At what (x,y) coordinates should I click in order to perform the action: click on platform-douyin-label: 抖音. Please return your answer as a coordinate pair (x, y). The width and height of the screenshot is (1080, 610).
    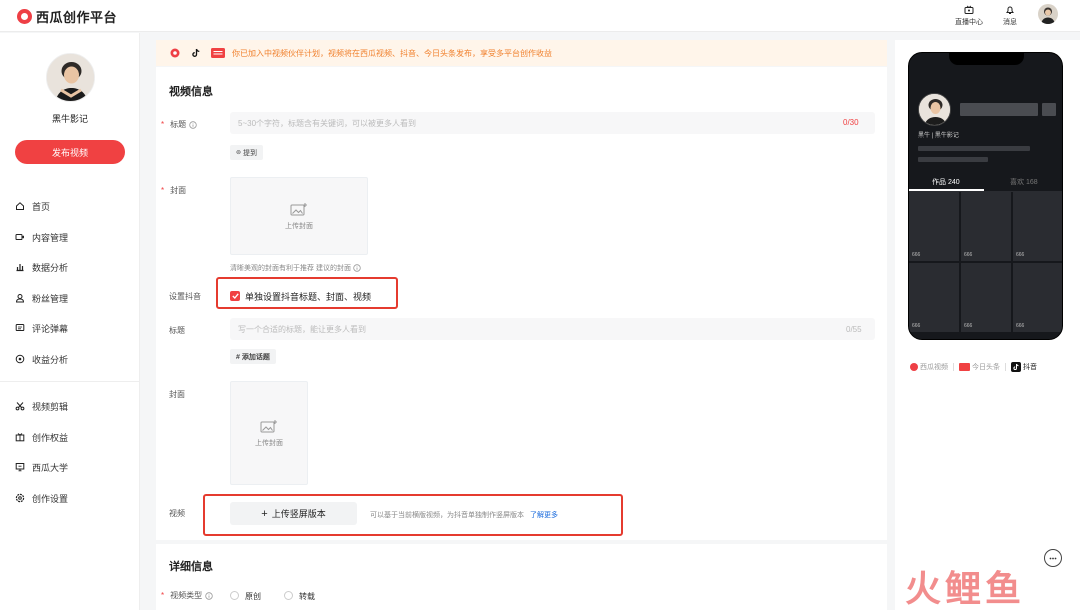
    Looking at the image, I should click on (1030, 367).